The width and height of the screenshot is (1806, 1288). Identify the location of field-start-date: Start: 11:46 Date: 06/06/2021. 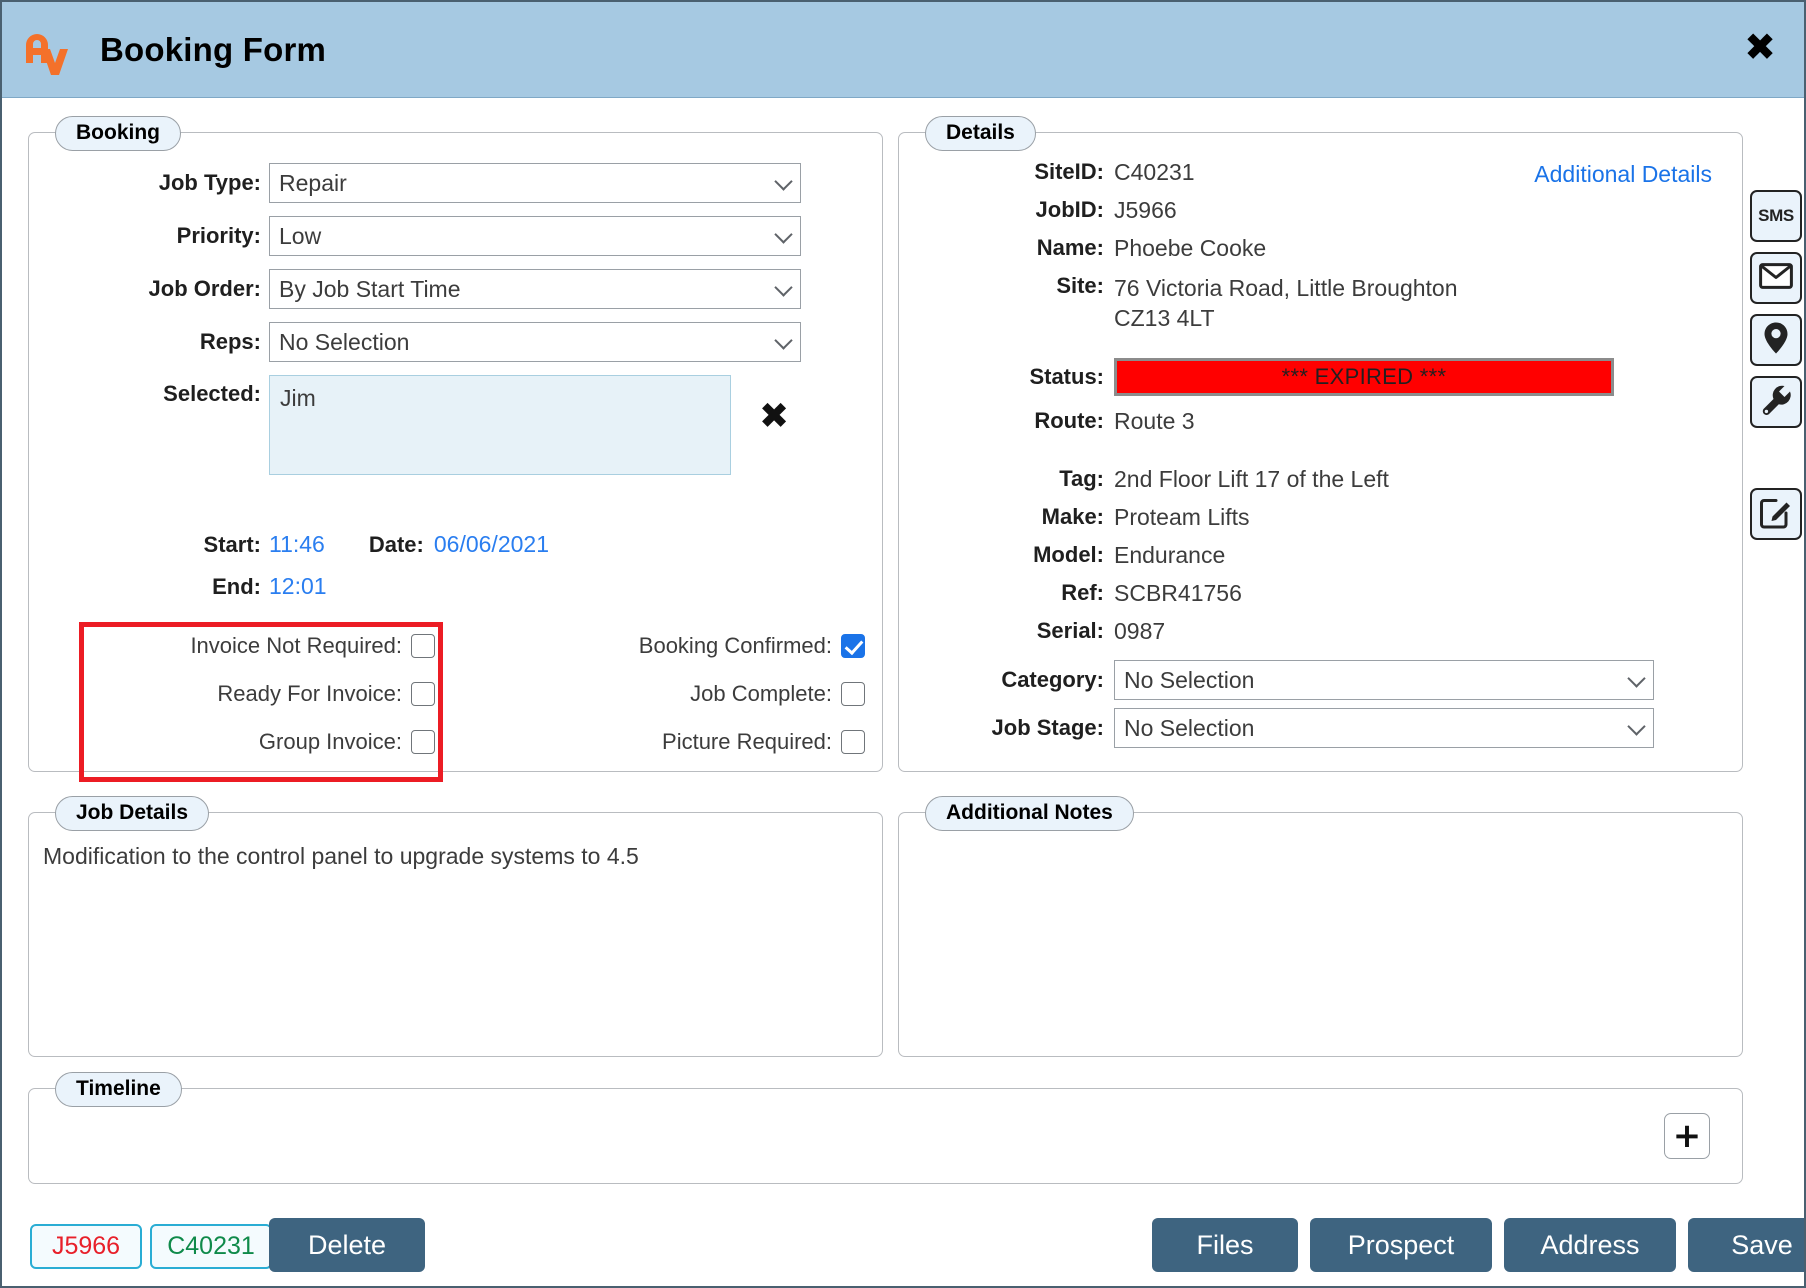
(289, 544).